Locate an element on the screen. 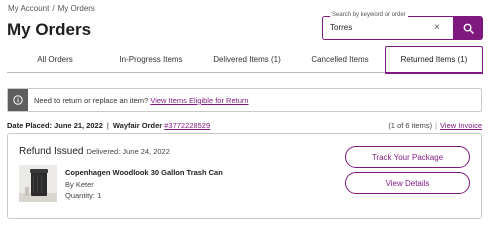 The width and height of the screenshot is (500, 241). tab-all-orders: All Orders is located at coordinates (55, 59).